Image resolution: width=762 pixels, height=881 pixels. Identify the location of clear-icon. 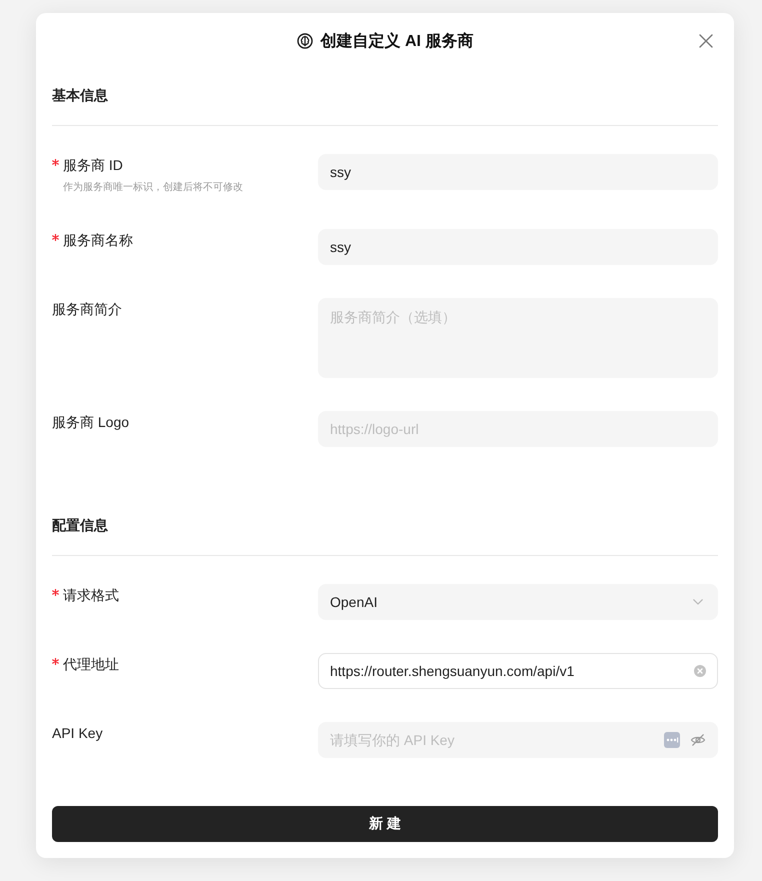
(700, 671).